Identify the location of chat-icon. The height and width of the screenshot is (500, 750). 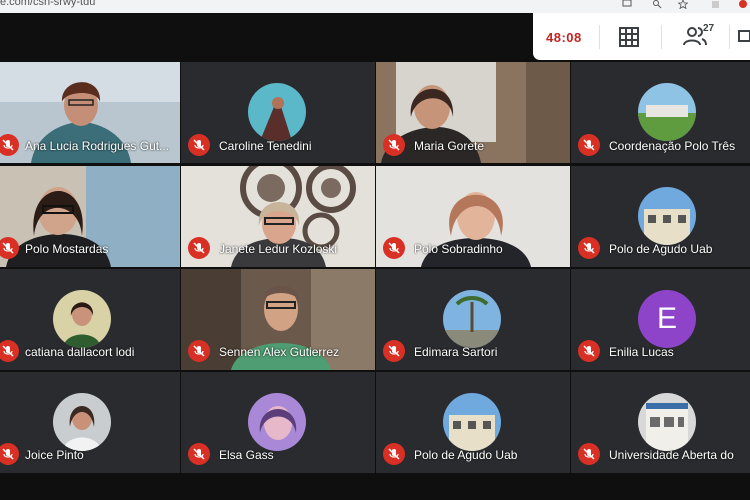
(744, 37).